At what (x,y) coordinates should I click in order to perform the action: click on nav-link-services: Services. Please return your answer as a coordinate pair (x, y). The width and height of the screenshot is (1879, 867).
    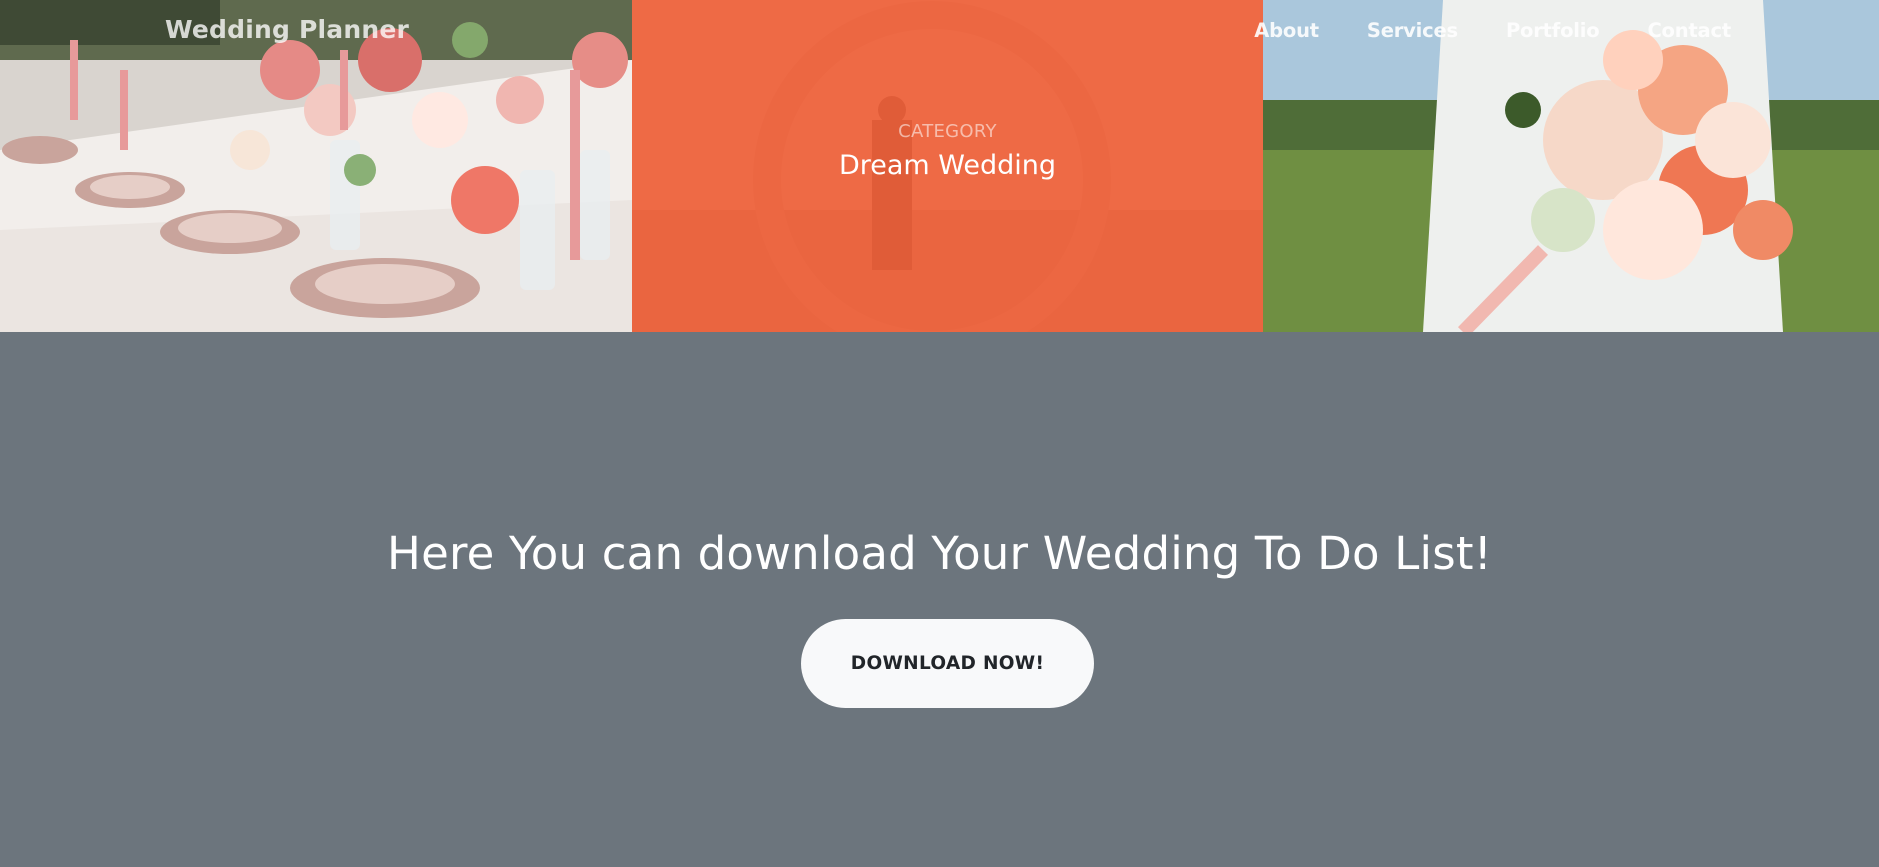
    Looking at the image, I should click on (1412, 30).